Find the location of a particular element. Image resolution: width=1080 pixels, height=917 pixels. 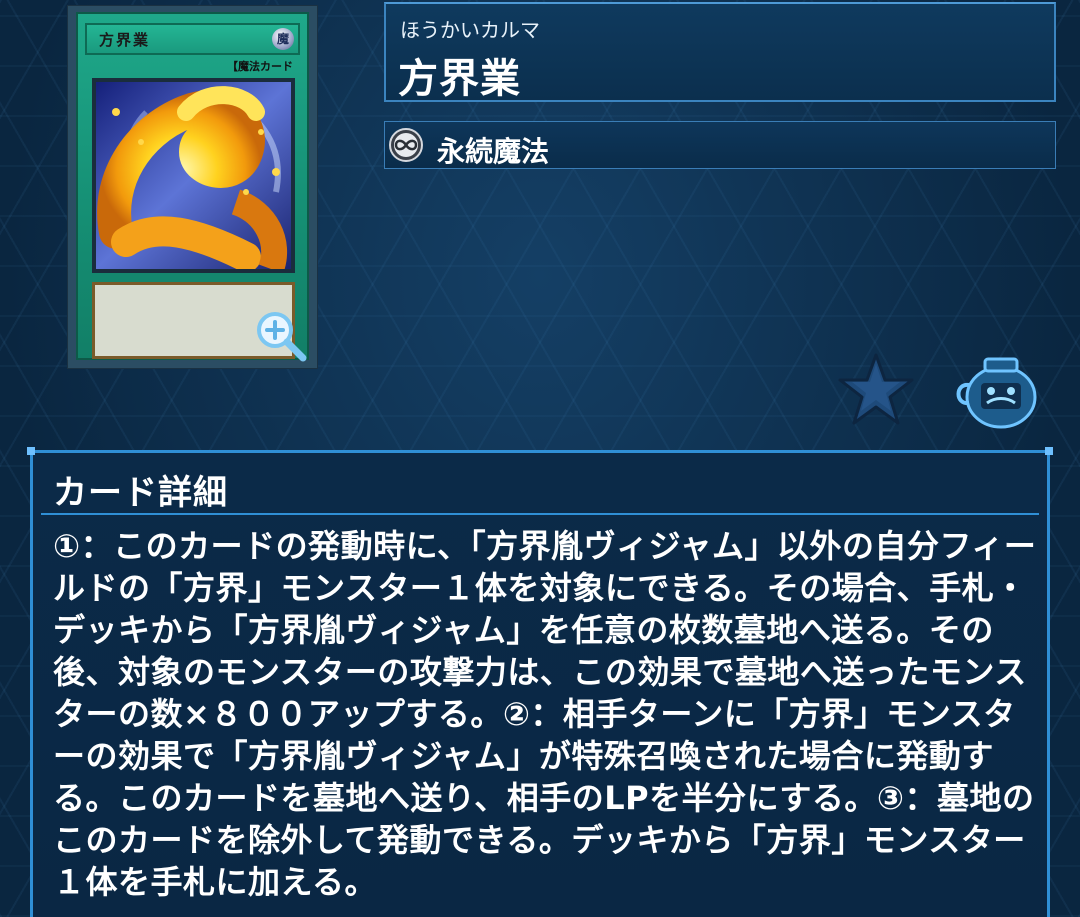

spell-attribute-icon: 魔 is located at coordinates (283, 39).